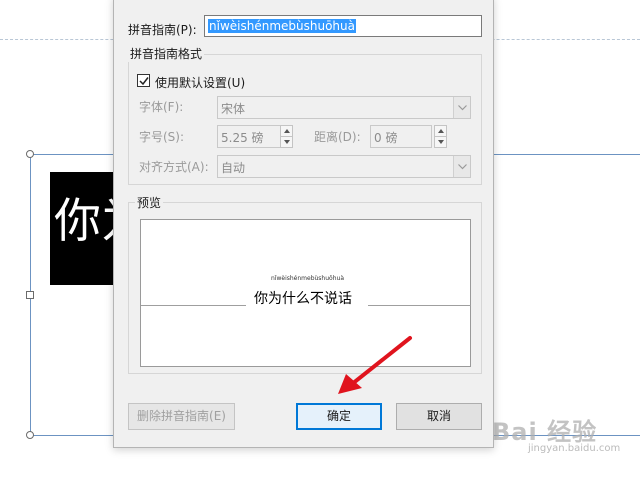 The width and height of the screenshot is (640, 480). What do you see at coordinates (303, 299) in the screenshot?
I see `preview-base-text: 你为什么不说话` at bounding box center [303, 299].